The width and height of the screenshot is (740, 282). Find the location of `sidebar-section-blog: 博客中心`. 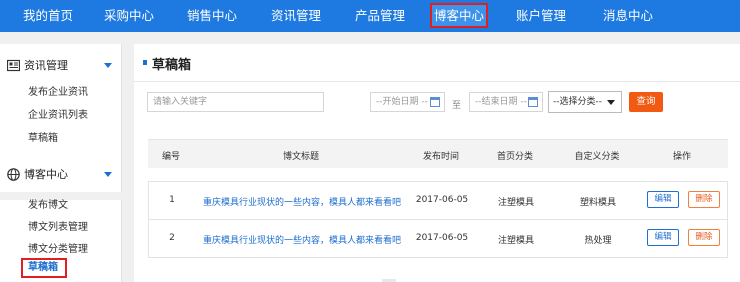

sidebar-section-blog: 博客中心 is located at coordinates (61, 175).